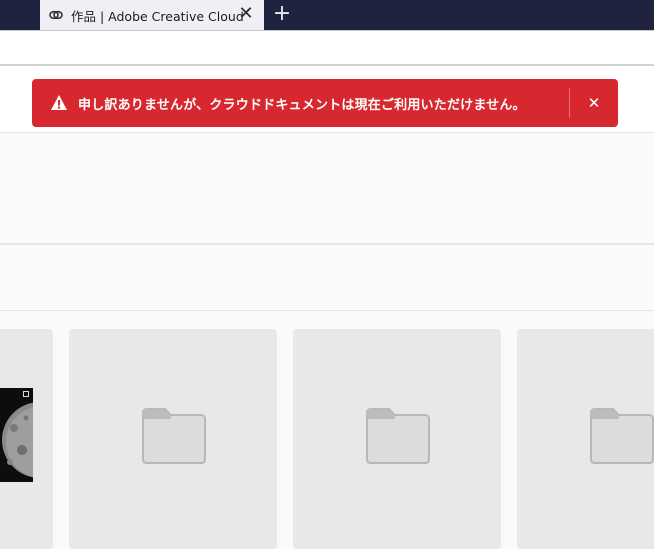 The height and width of the screenshot is (549, 654). Describe the element at coordinates (327, 278) in the screenshot. I see `filter-section` at that location.